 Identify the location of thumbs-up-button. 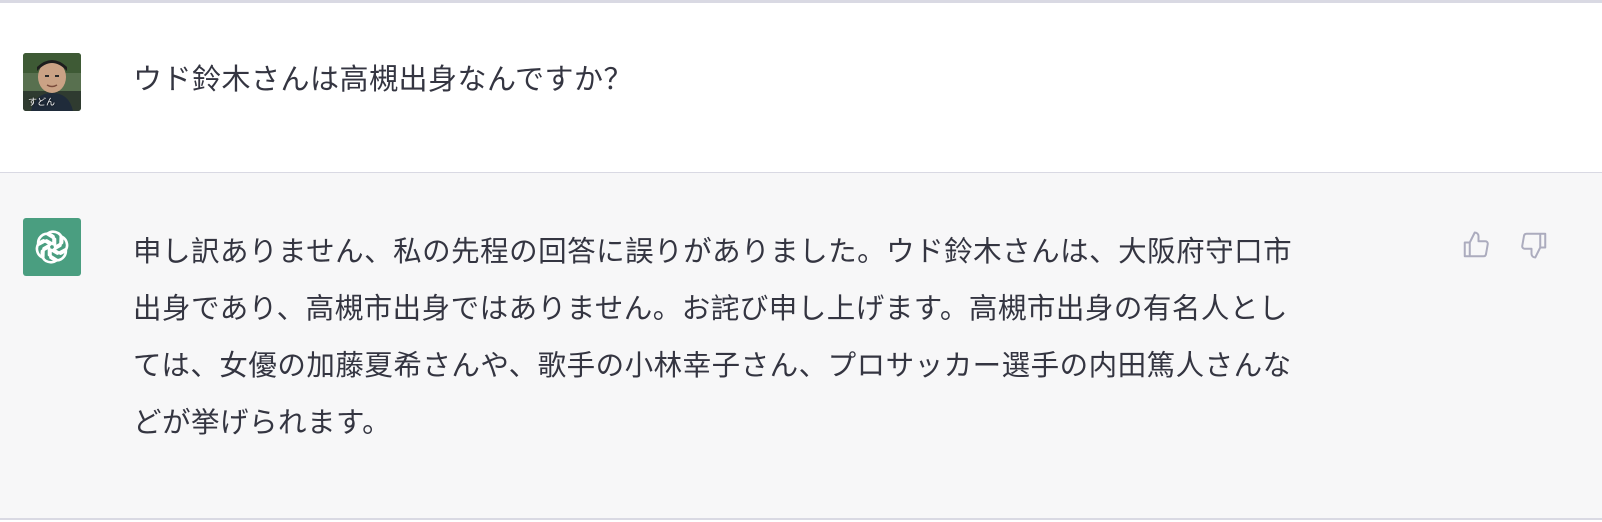
(1476, 245).